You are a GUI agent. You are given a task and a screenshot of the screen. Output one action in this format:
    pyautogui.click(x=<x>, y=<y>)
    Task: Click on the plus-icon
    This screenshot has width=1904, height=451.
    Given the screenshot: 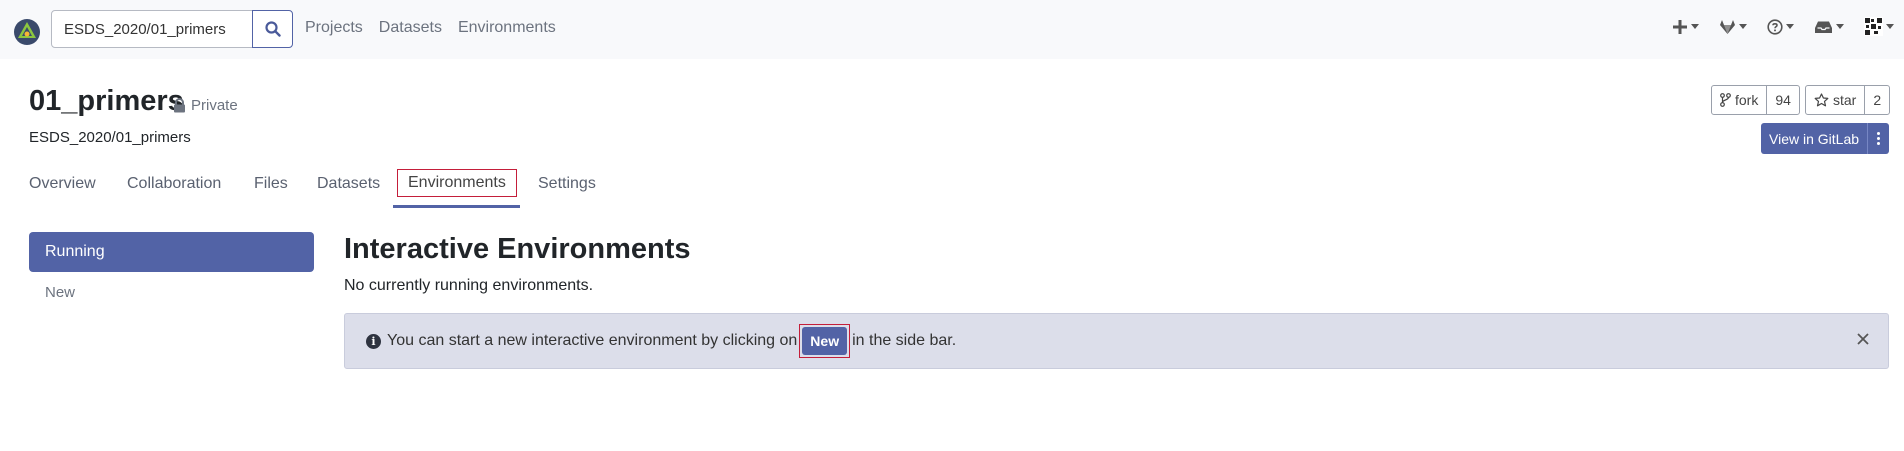 What is the action you would take?
    pyautogui.click(x=1680, y=26)
    